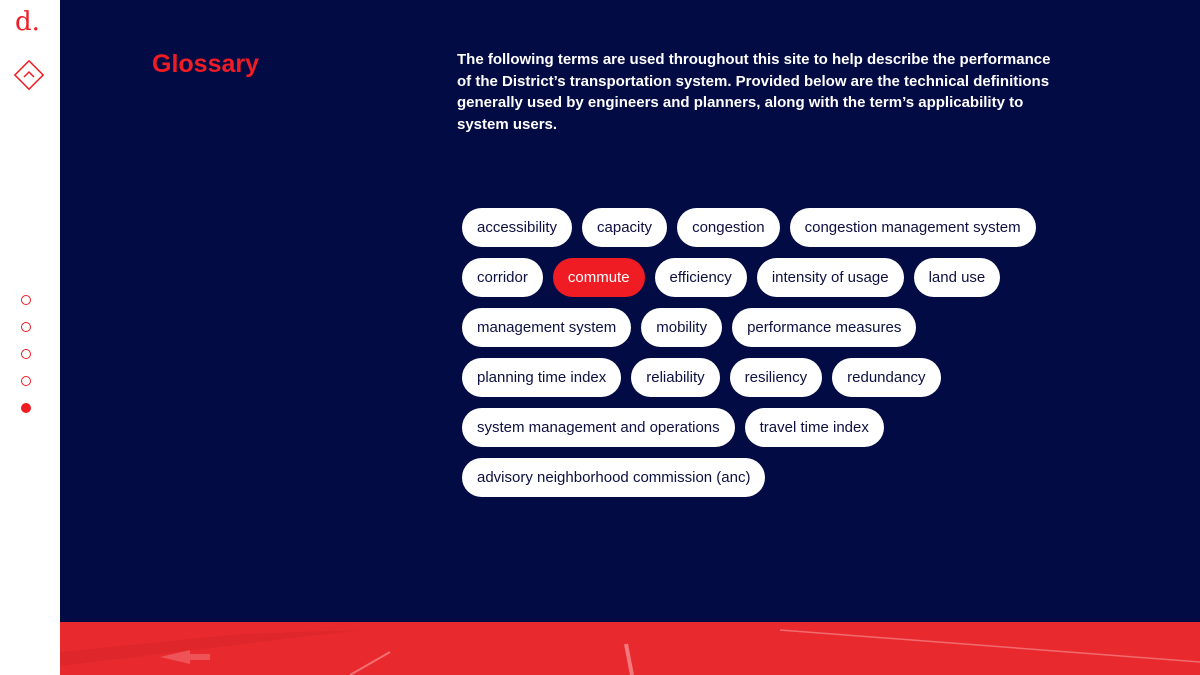  I want to click on glossary-term-button: performance measures, so click(824, 327).